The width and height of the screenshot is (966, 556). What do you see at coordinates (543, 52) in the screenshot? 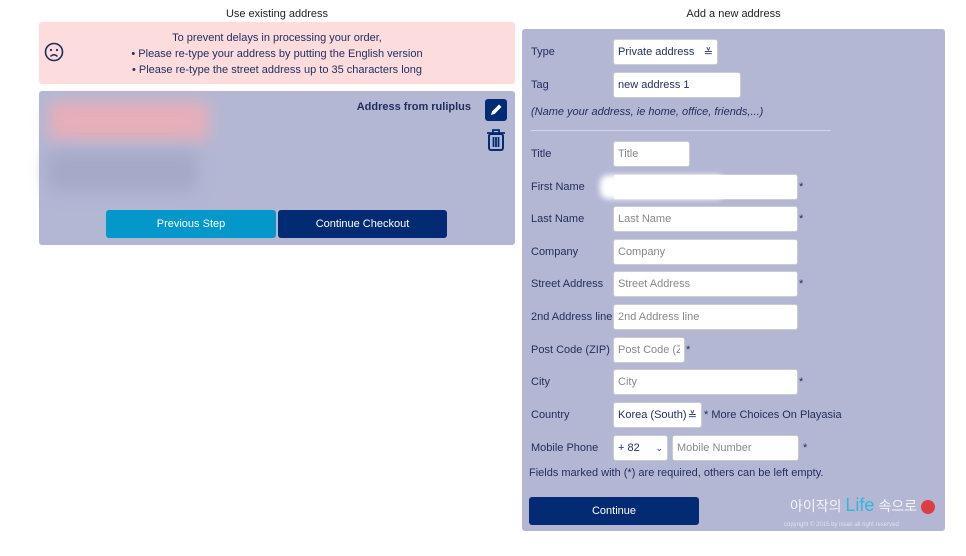
I see `type-label: Type` at bounding box center [543, 52].